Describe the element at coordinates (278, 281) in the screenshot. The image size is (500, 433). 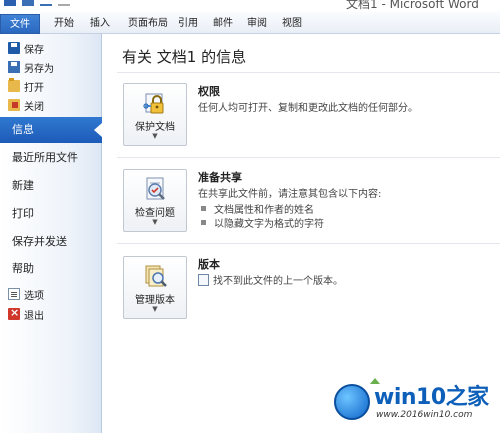
I see `section-description: 找不到此文件的上一个版本。` at that location.